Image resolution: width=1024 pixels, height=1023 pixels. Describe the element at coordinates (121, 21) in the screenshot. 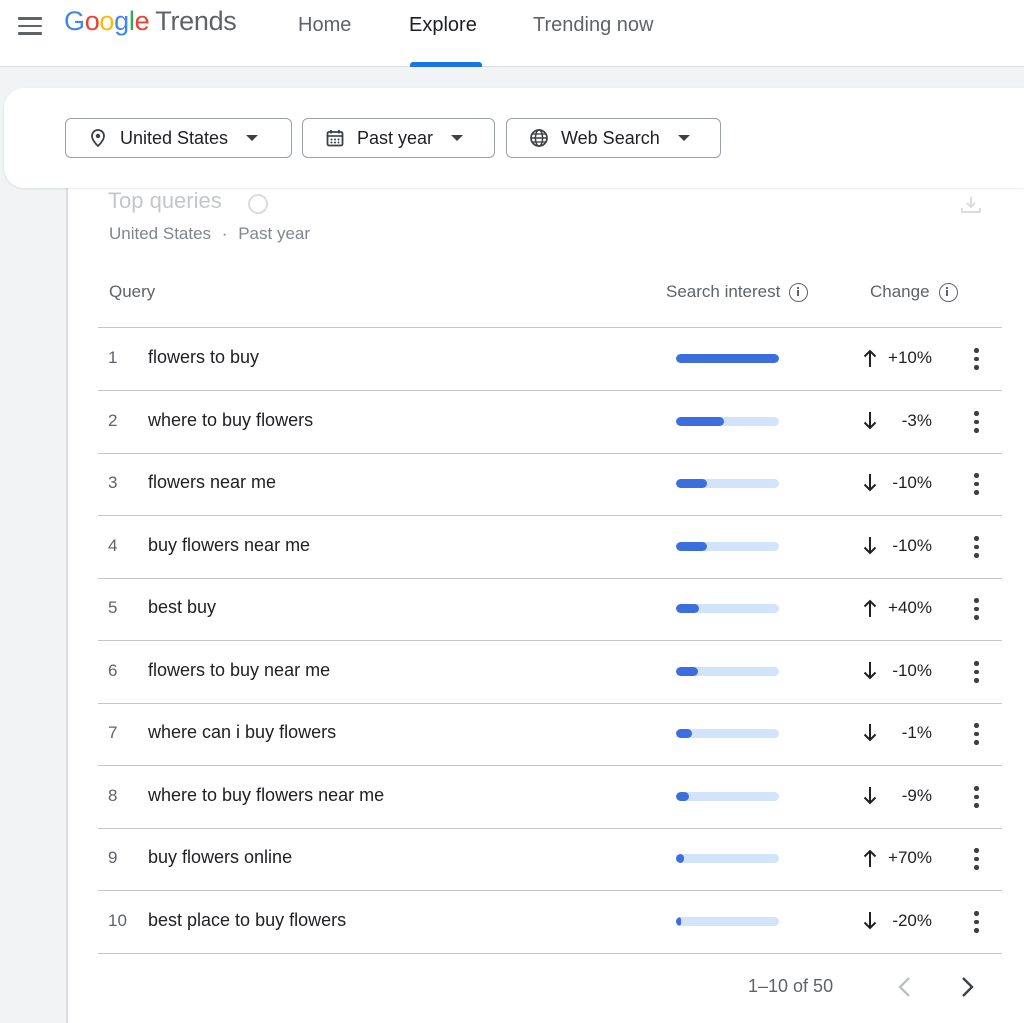

I see `logo-letter: g` at that location.